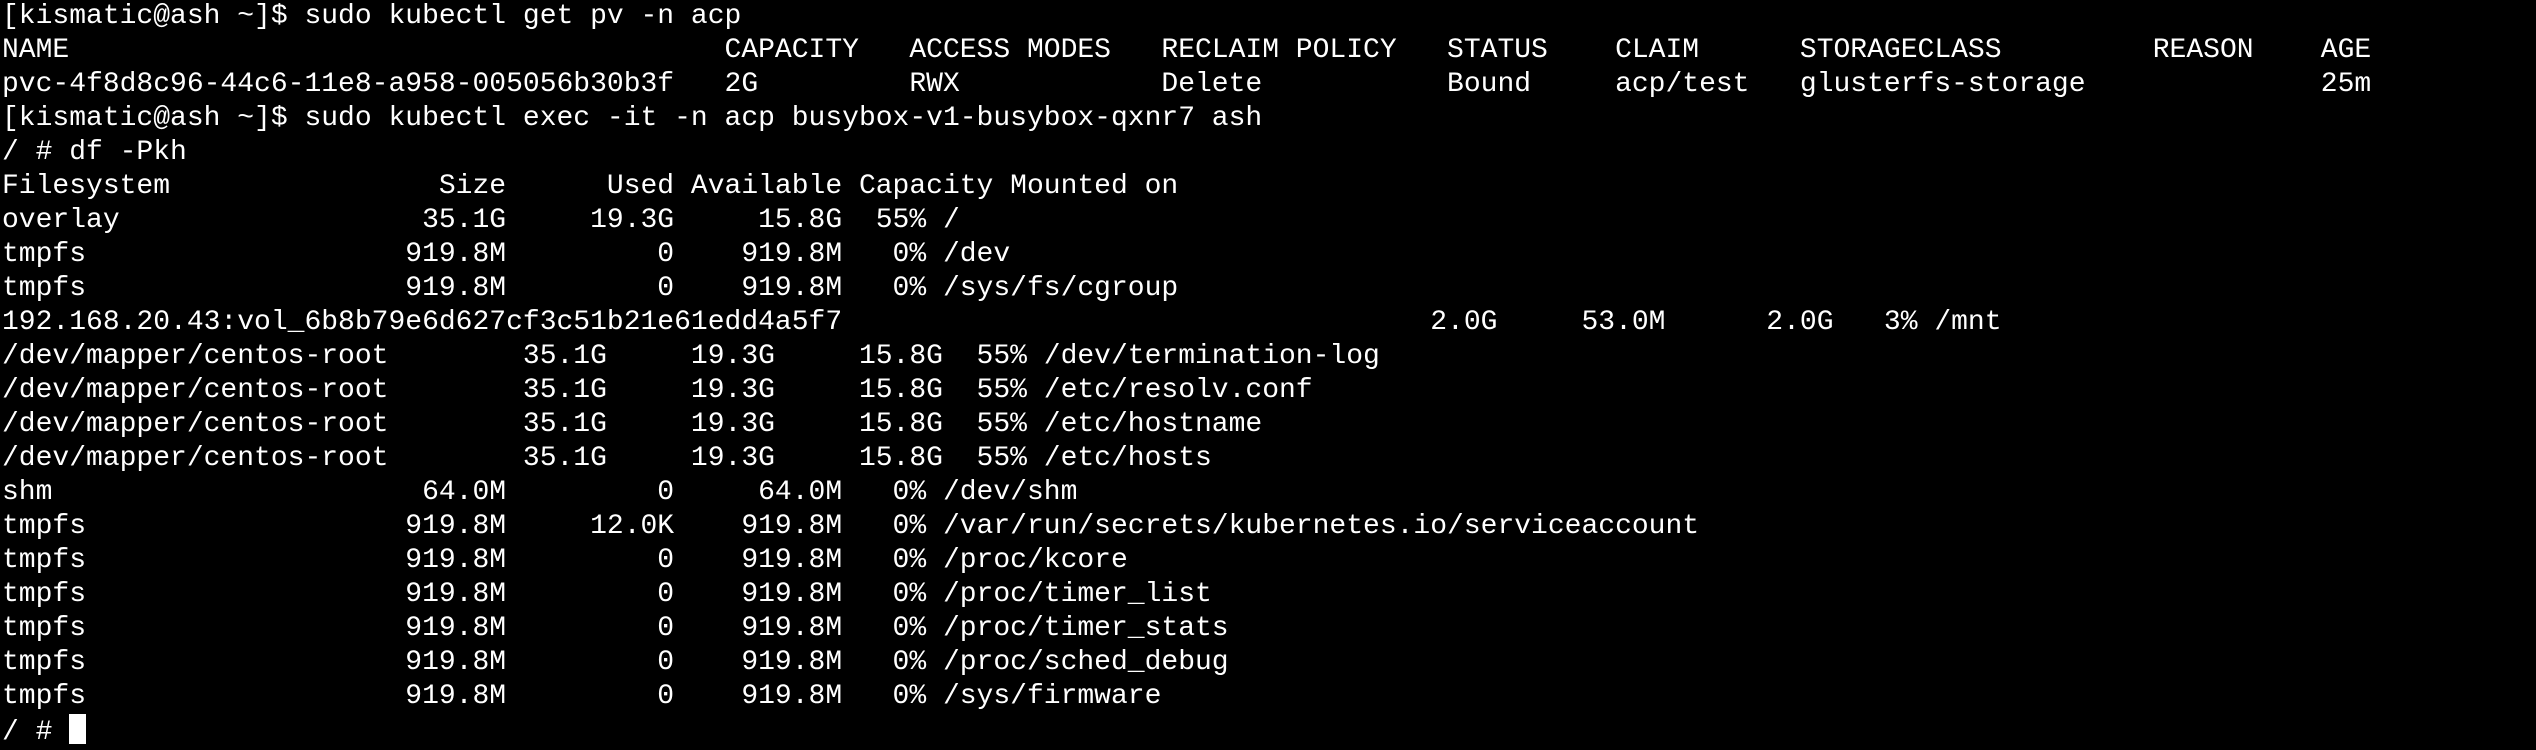 Image resolution: width=2536 pixels, height=750 pixels. Describe the element at coordinates (506, 254) in the screenshot. I see `terminal-line: tmpfs 919.8M 0 919.8M 0% /dev` at that location.